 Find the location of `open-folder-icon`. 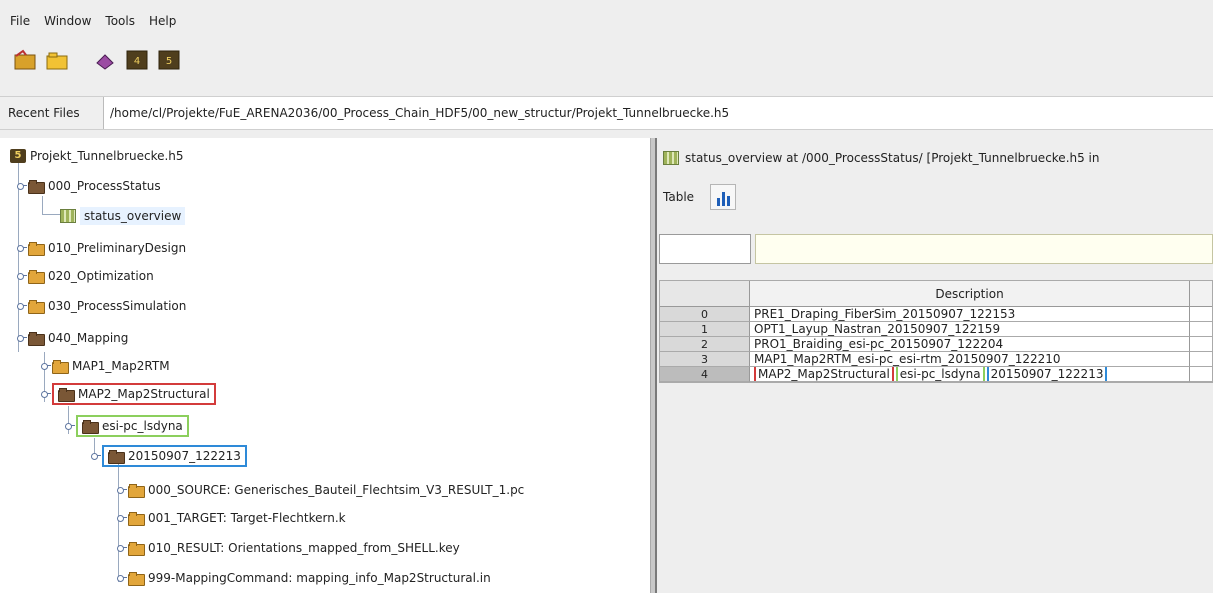

open-folder-icon is located at coordinates (57, 61).